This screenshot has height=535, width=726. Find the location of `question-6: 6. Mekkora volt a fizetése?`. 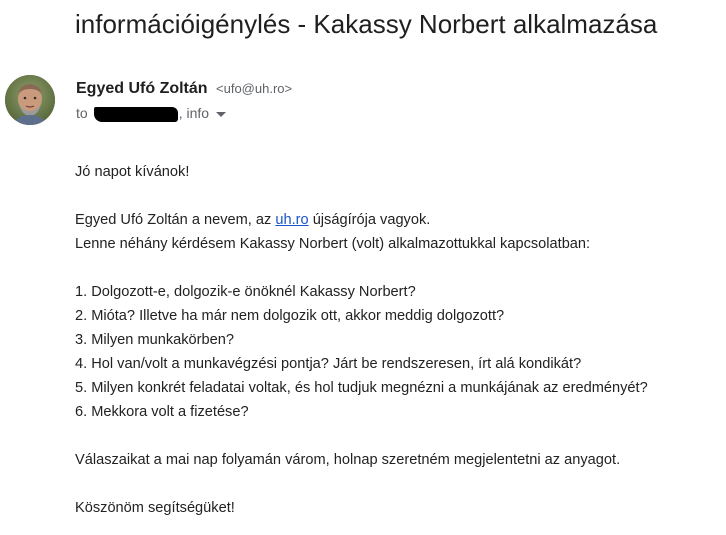

question-6: 6. Mekkora volt a fizetése? is located at coordinates (162, 412).